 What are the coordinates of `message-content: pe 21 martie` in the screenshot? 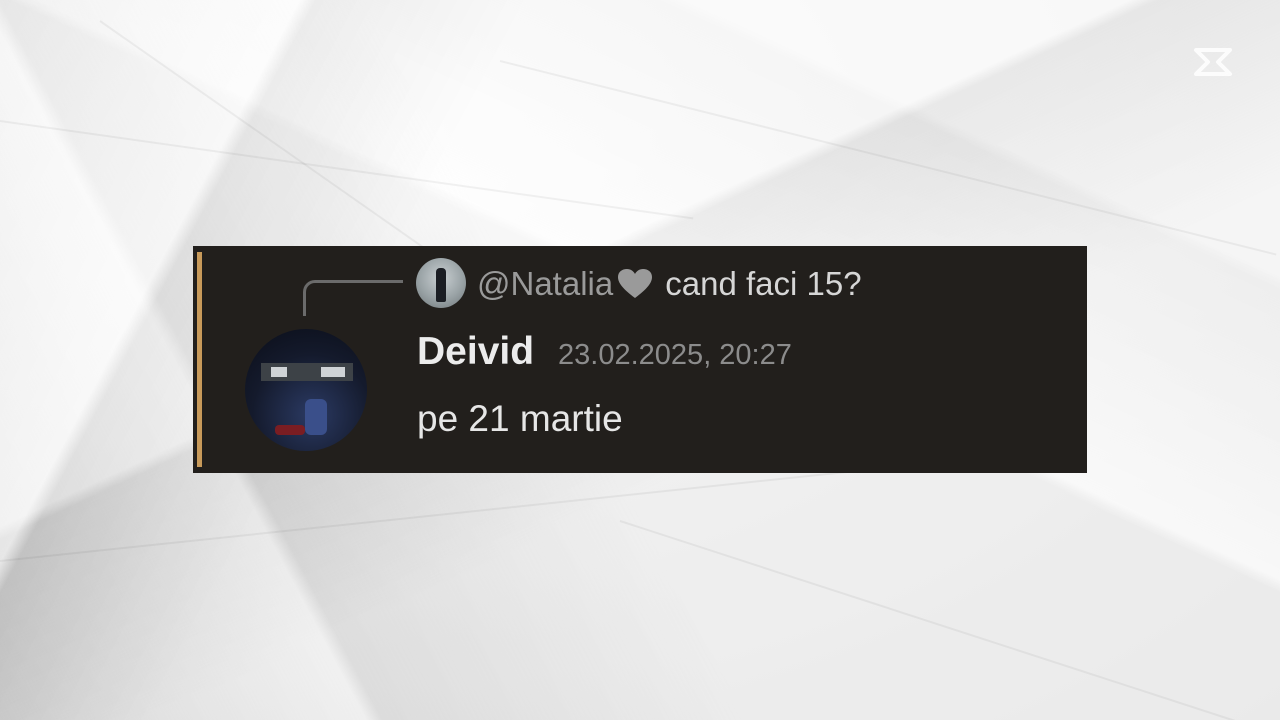 It's located at (520, 418).